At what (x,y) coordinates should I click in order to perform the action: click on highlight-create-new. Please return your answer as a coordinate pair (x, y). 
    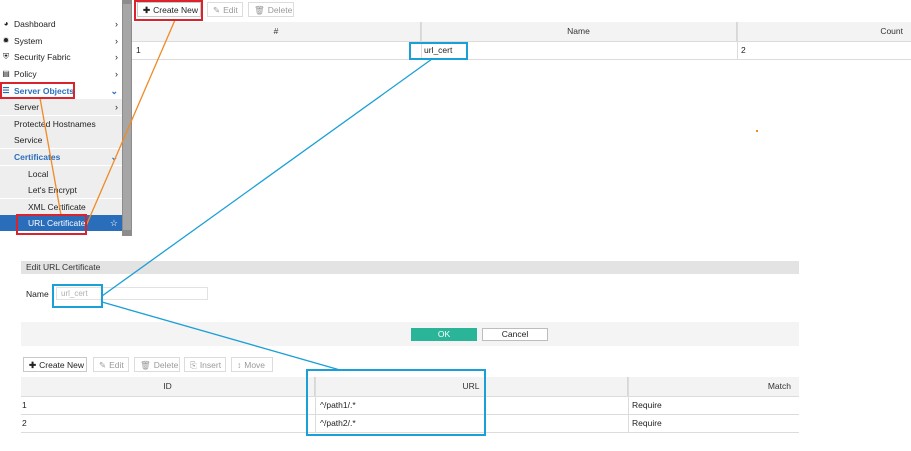
    Looking at the image, I should click on (168, 10).